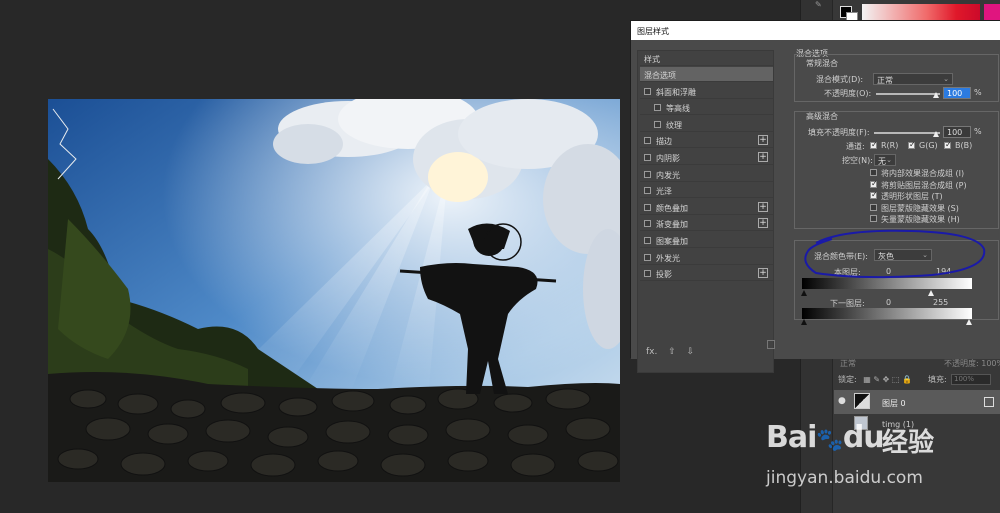 This screenshot has width=1000, height=513. I want to click on brush-tool-icon: ✎, so click(822, 4).